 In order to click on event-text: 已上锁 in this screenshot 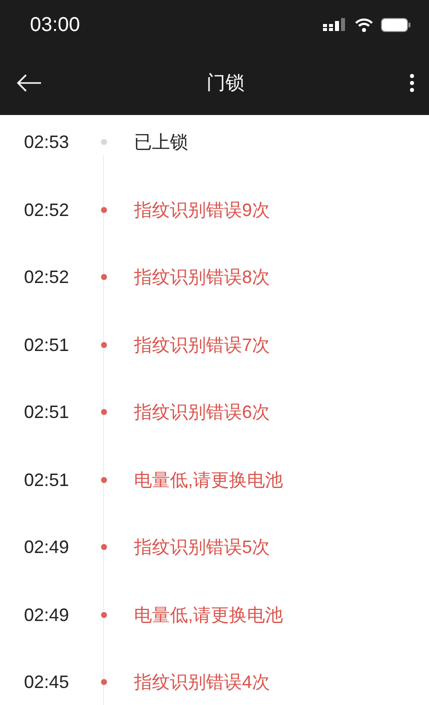, I will do `click(161, 142)`.